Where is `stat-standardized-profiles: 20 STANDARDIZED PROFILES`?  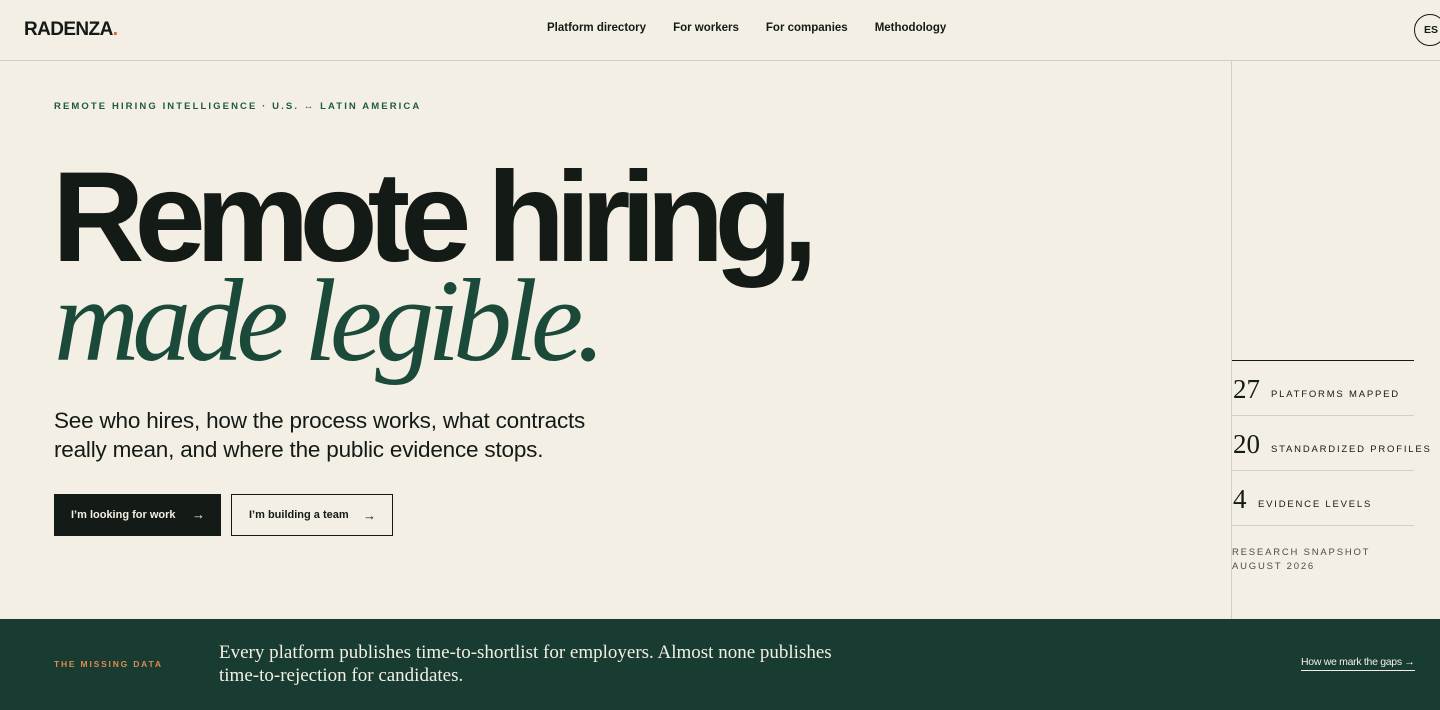
stat-standardized-profiles: 20 STANDARDIZED PROFILES is located at coordinates (1331, 443).